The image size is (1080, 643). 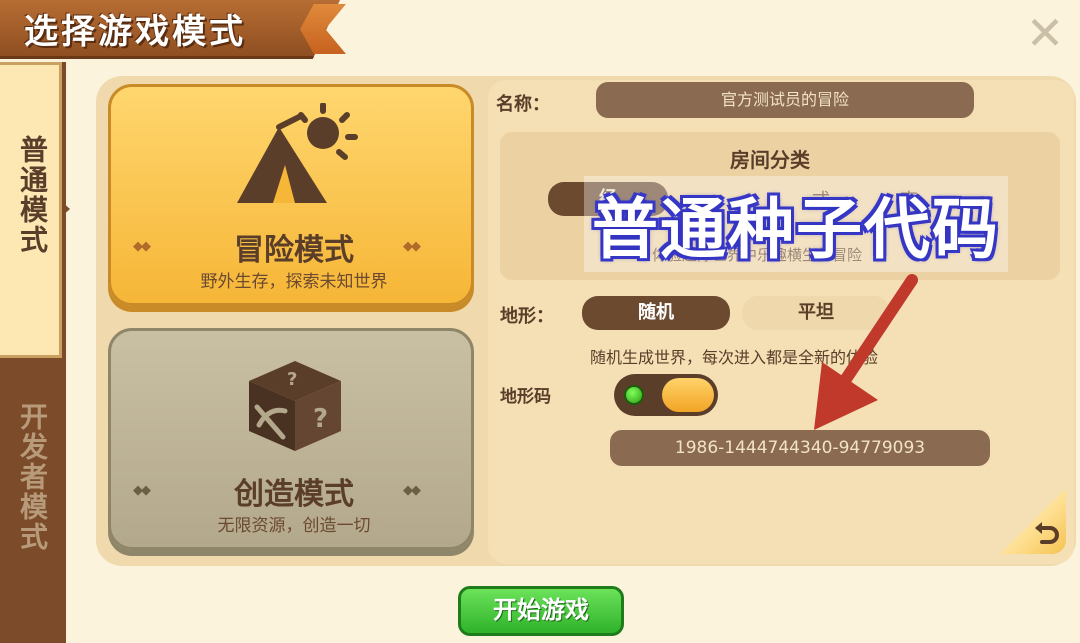 What do you see at coordinates (525, 397) in the screenshot?
I see `terrain-code-label: 地形码` at bounding box center [525, 397].